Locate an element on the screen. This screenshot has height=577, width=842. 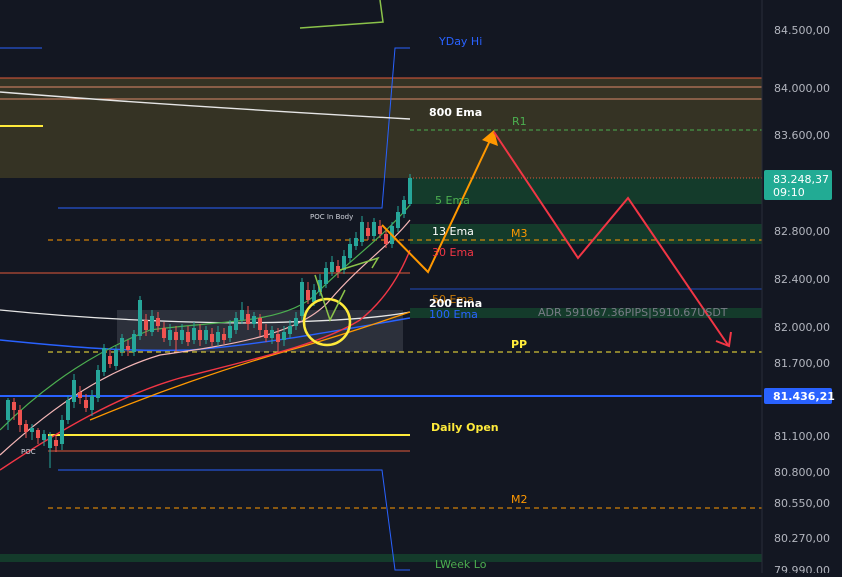
price-tick-label: 82.800,00 is located at coordinates (802, 231).